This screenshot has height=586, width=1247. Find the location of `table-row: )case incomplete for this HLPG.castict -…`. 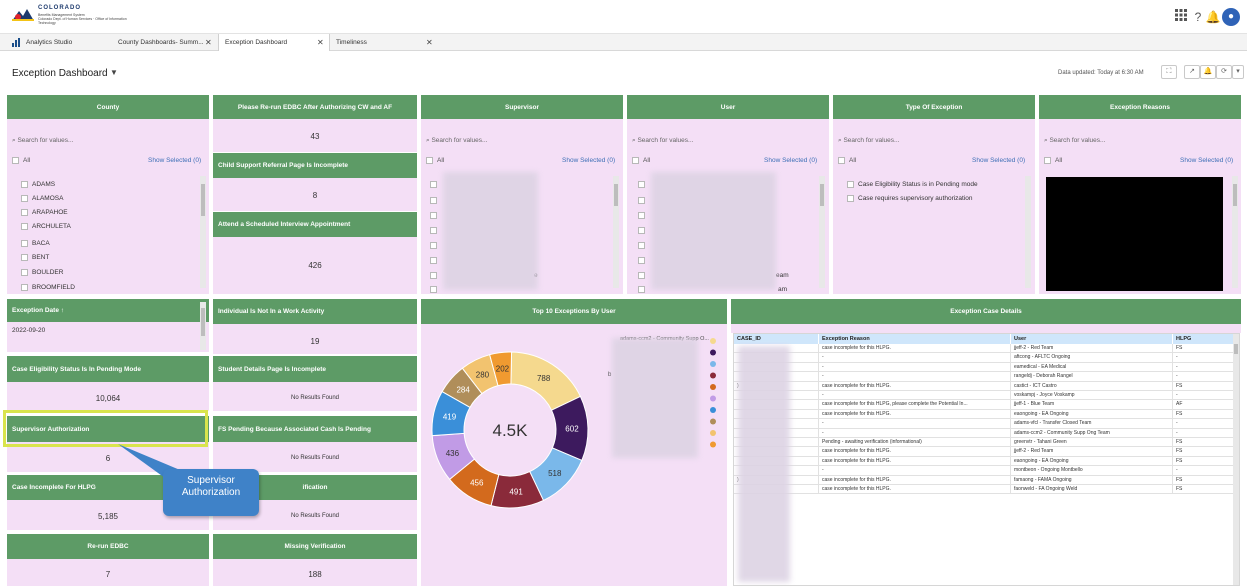

table-row: )case incomplete for this HLPG.castict -… is located at coordinates (984, 386).